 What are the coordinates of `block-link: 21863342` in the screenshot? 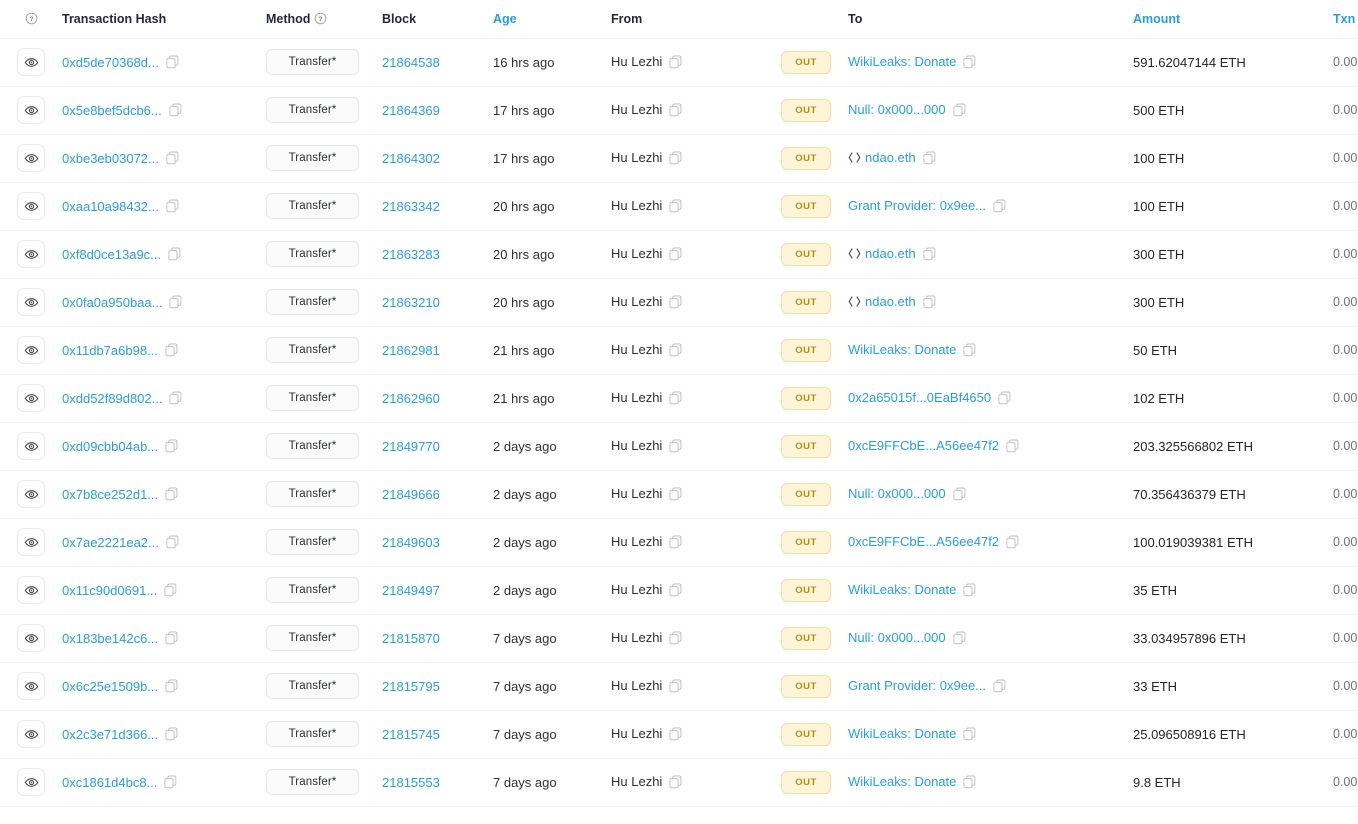 It's located at (411, 206).